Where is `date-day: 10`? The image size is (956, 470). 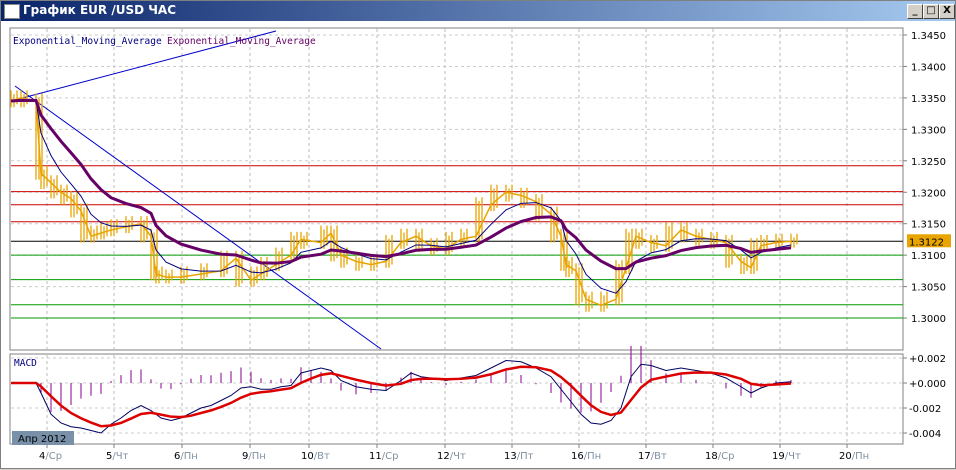 date-day: 10 is located at coordinates (307, 456).